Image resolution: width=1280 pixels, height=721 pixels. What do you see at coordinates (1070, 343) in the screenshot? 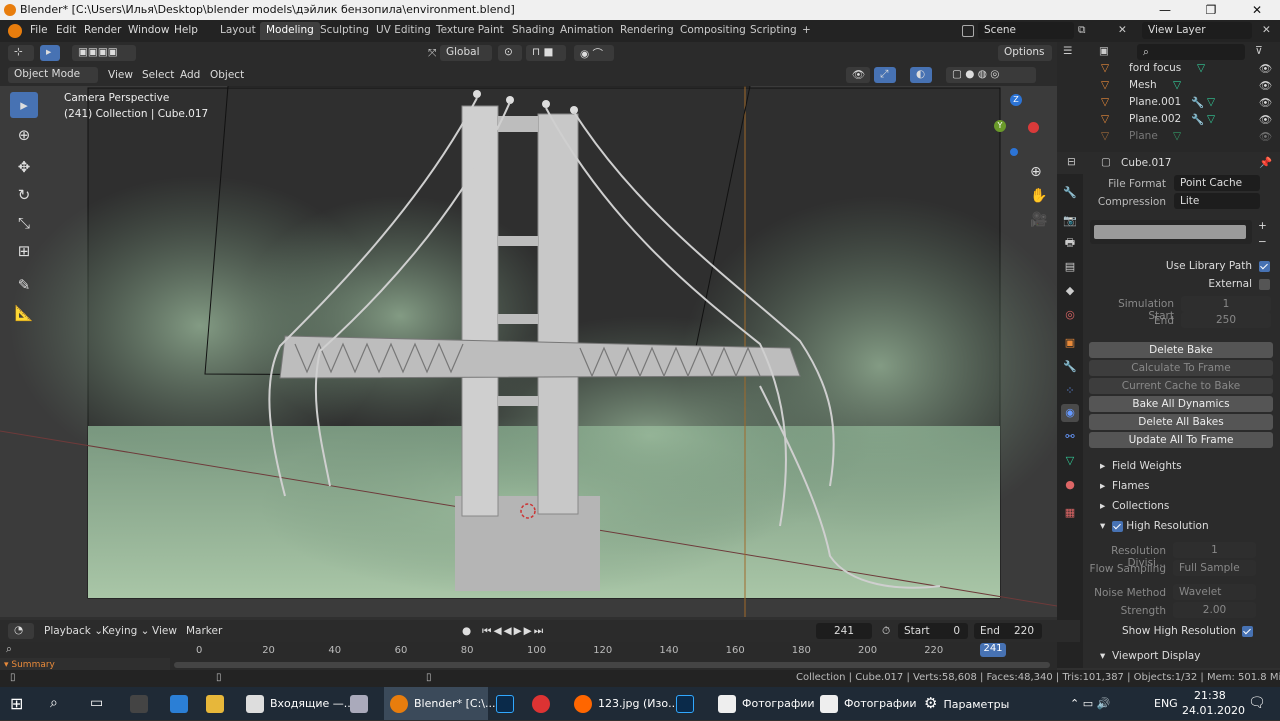
I see `tab-object-icon: ▣` at bounding box center [1070, 343].